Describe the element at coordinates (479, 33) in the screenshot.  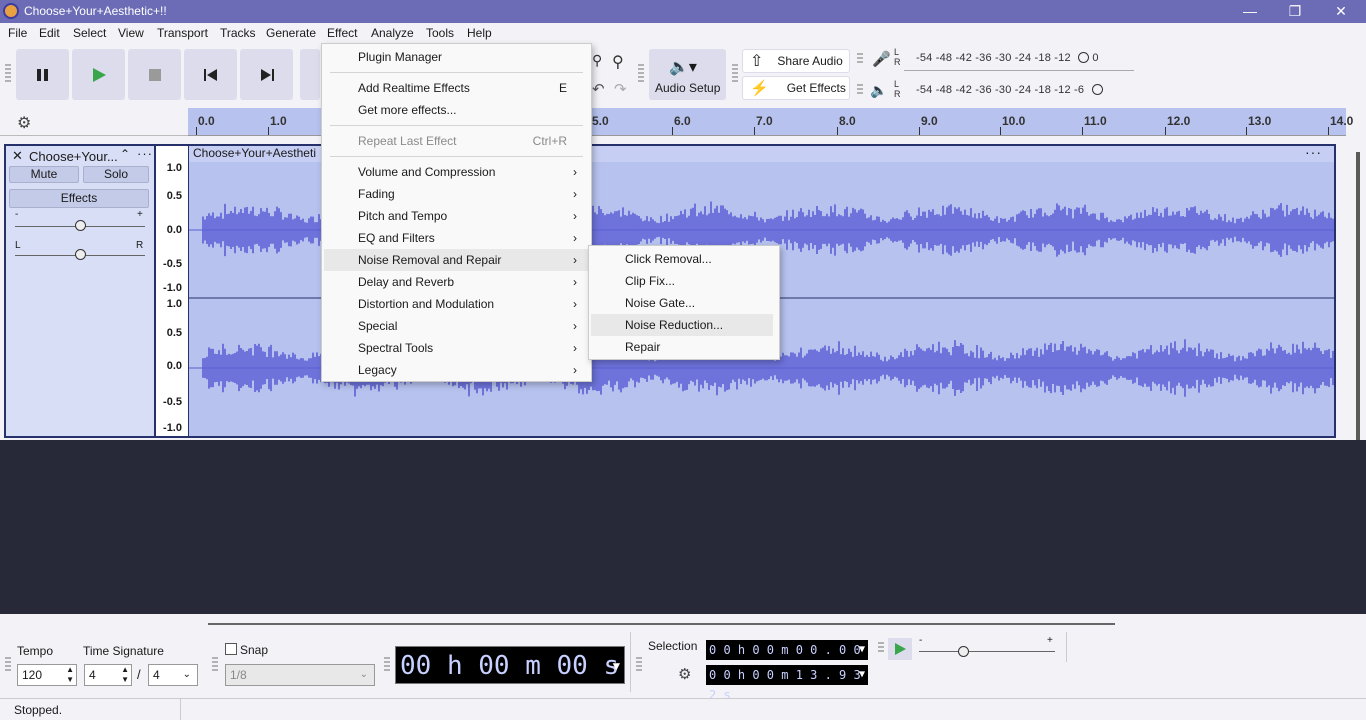
I see `menu-help: Help` at that location.